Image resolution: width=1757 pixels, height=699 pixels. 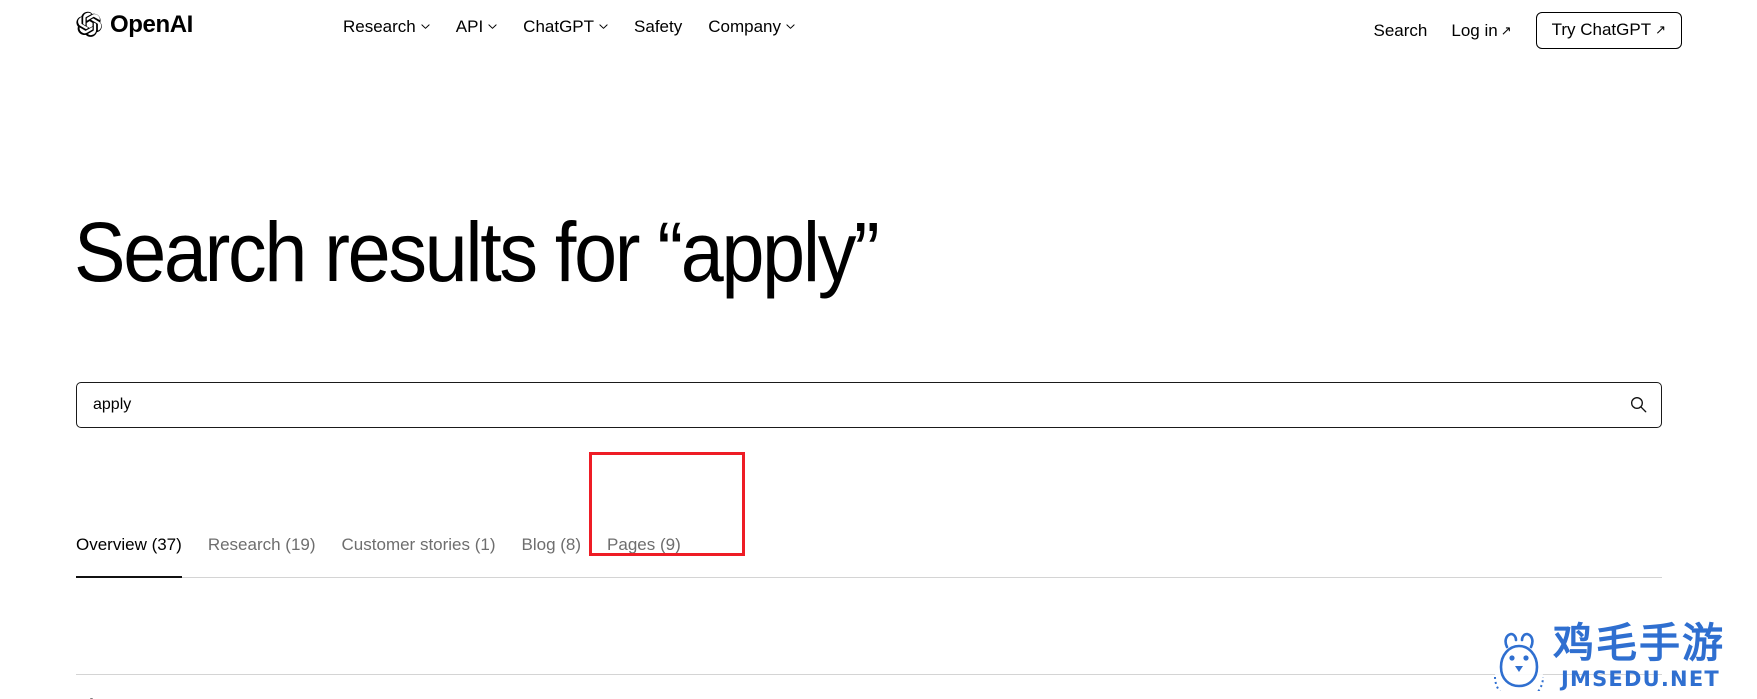 What do you see at coordinates (151, 24) in the screenshot?
I see `openai-wordmark: OpenAI` at bounding box center [151, 24].